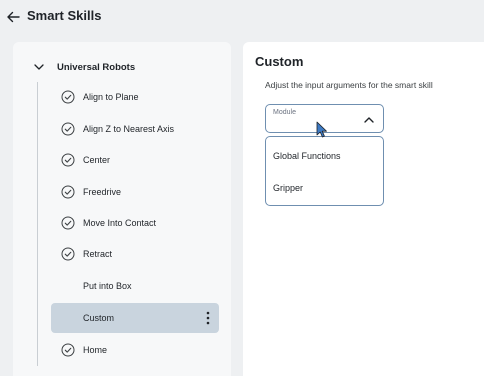 The height and width of the screenshot is (376, 484). Describe the element at coordinates (64, 15) in the screenshot. I see `page-title: Smart Skills` at that location.